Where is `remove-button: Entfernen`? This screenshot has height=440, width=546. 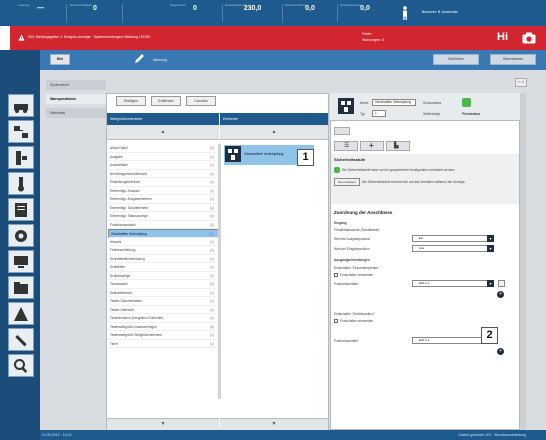 remove-button: Entfernen is located at coordinates (166, 101).